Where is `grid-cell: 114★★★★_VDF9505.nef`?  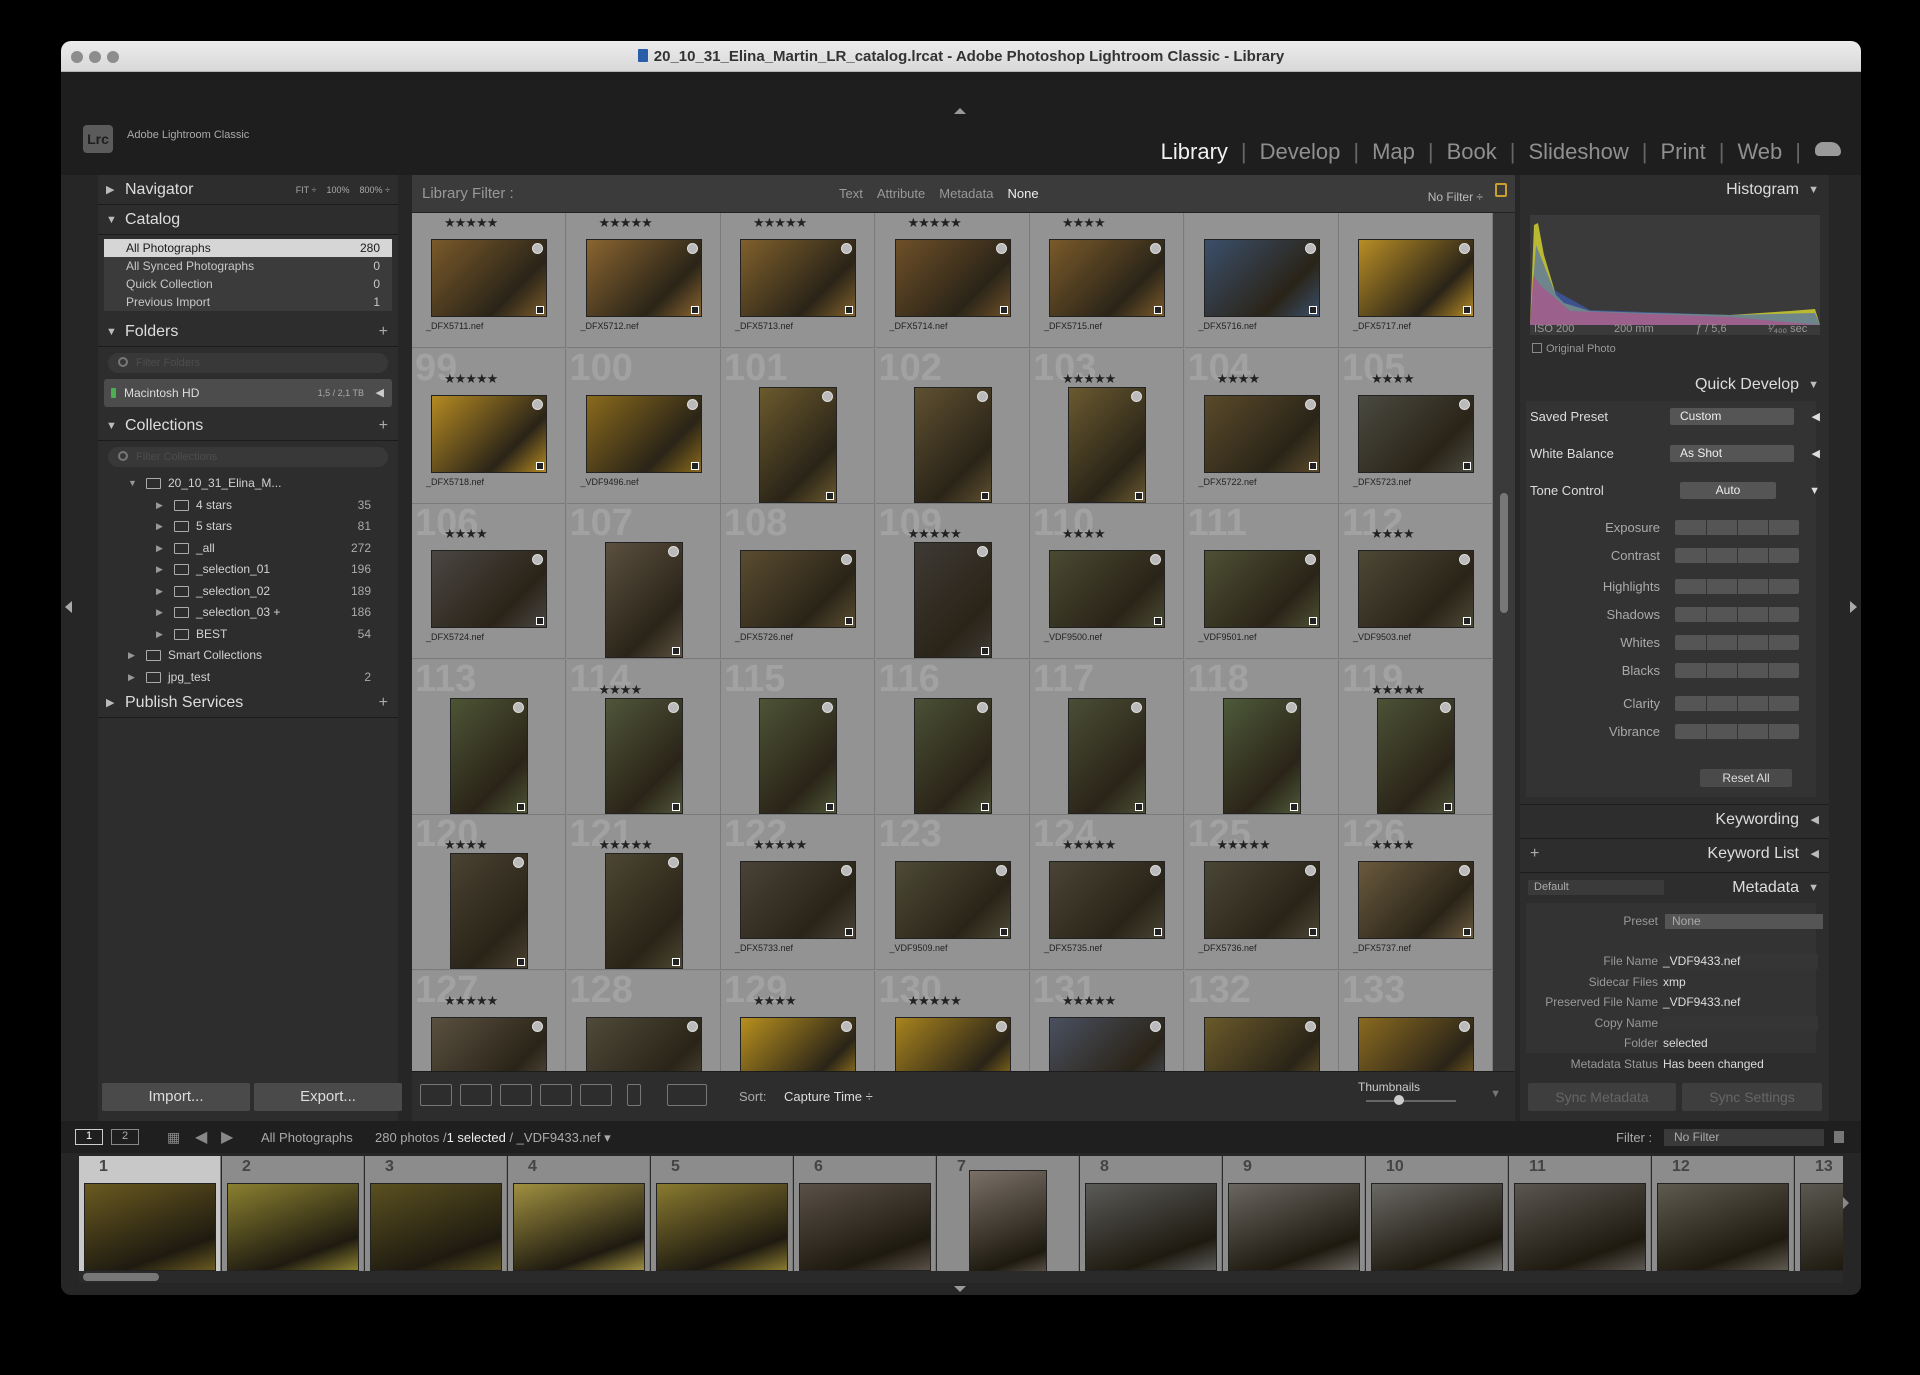 grid-cell: 114★★★★_VDF9505.nef is located at coordinates (643, 737).